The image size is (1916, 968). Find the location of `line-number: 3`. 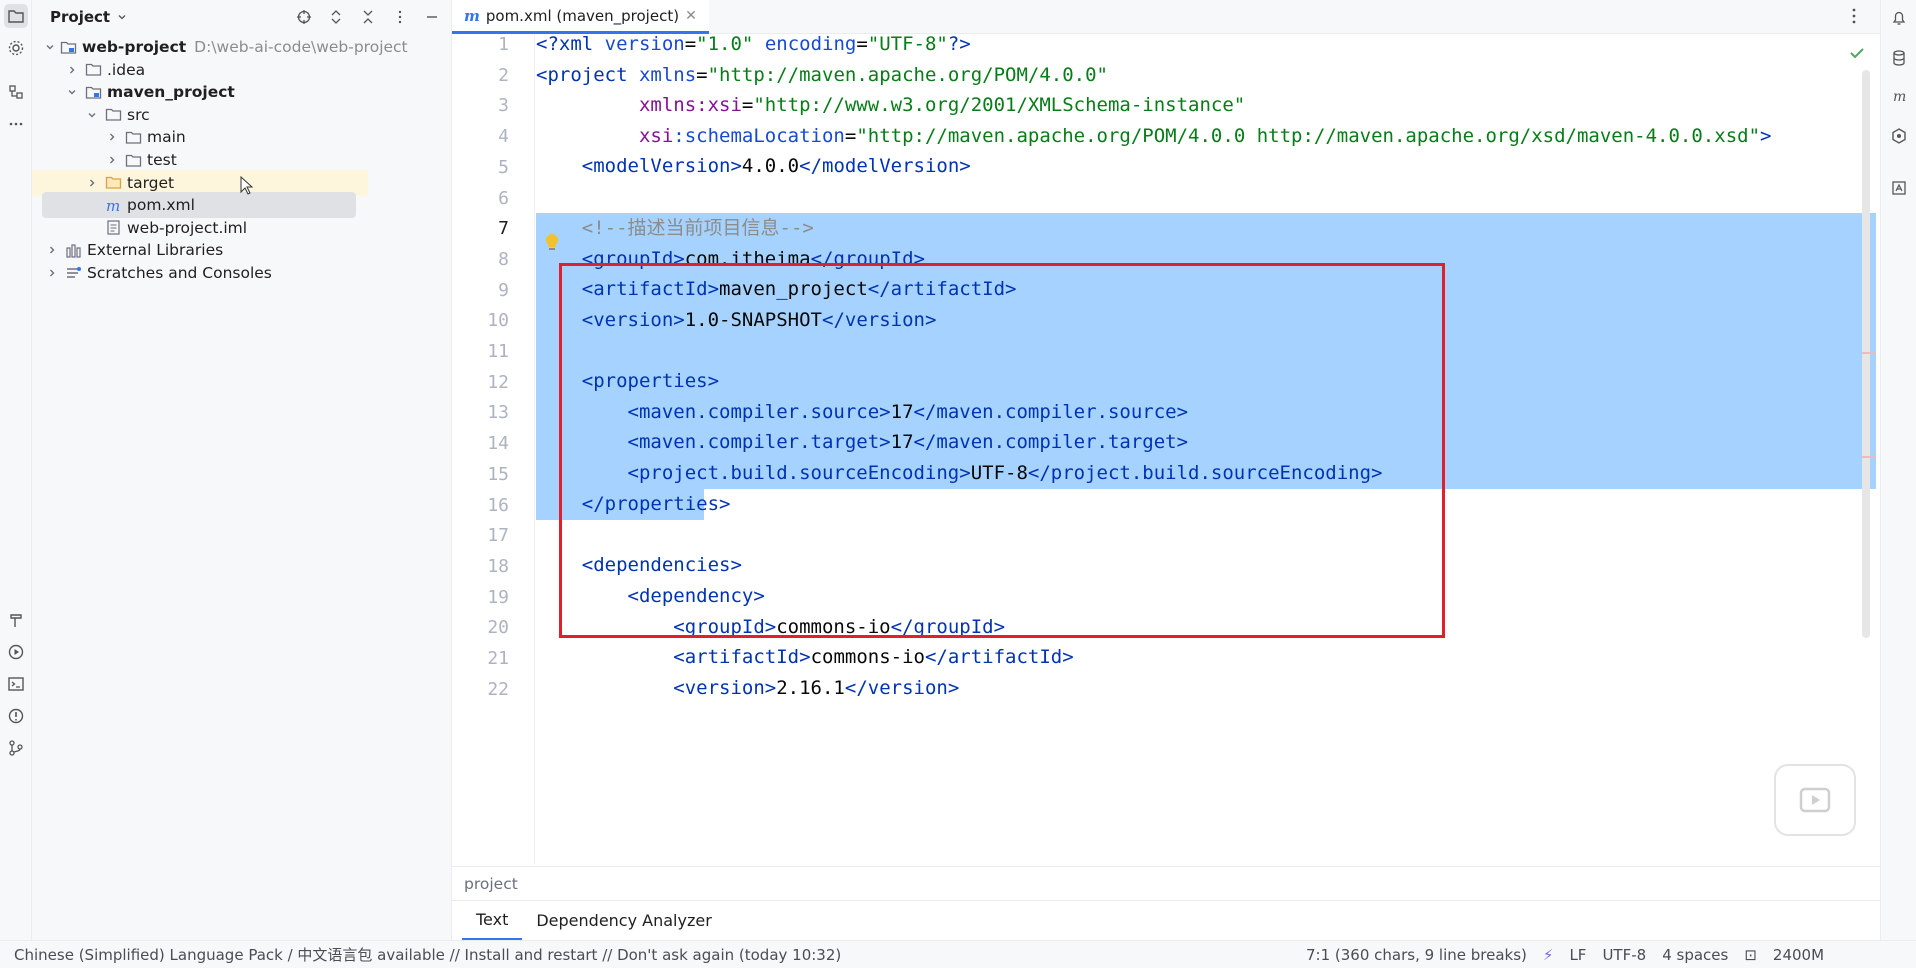

line-number: 3 is located at coordinates (503, 106).